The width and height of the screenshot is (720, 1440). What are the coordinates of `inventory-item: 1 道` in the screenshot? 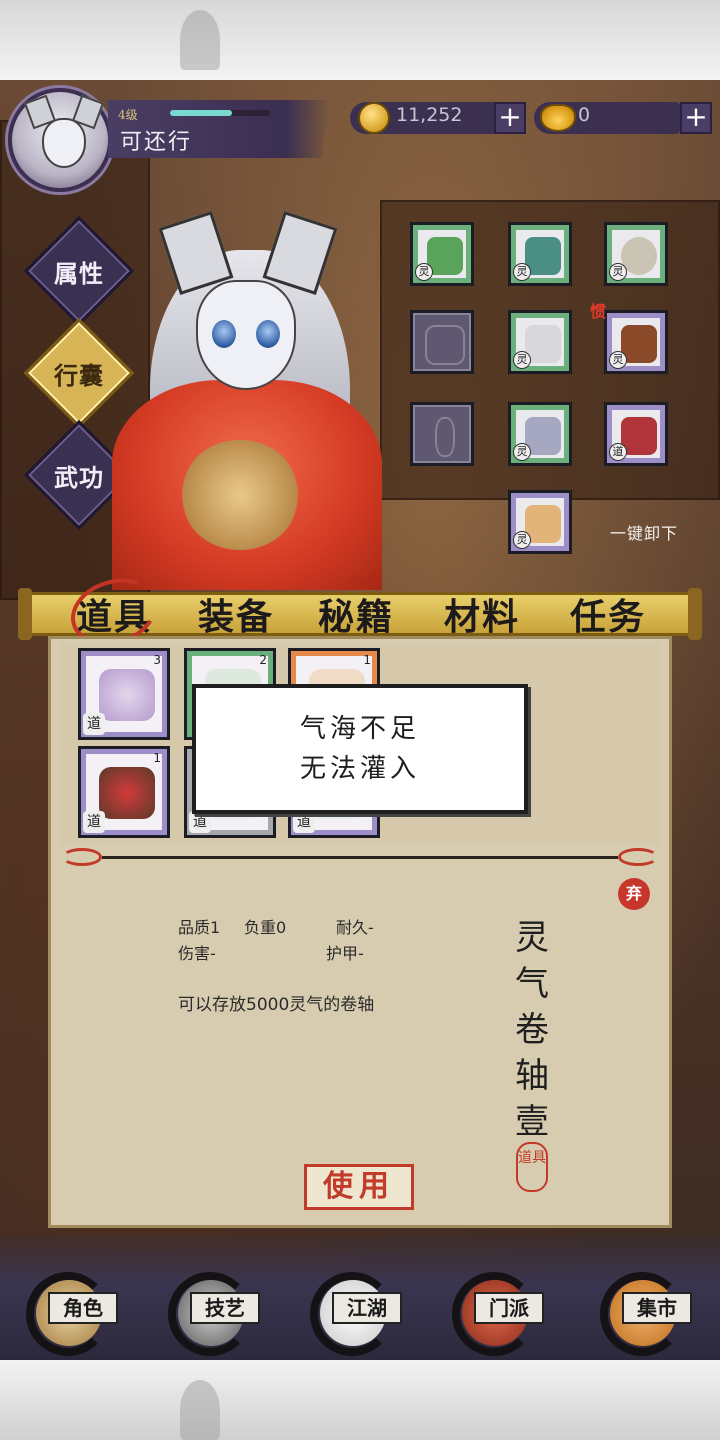 It's located at (124, 792).